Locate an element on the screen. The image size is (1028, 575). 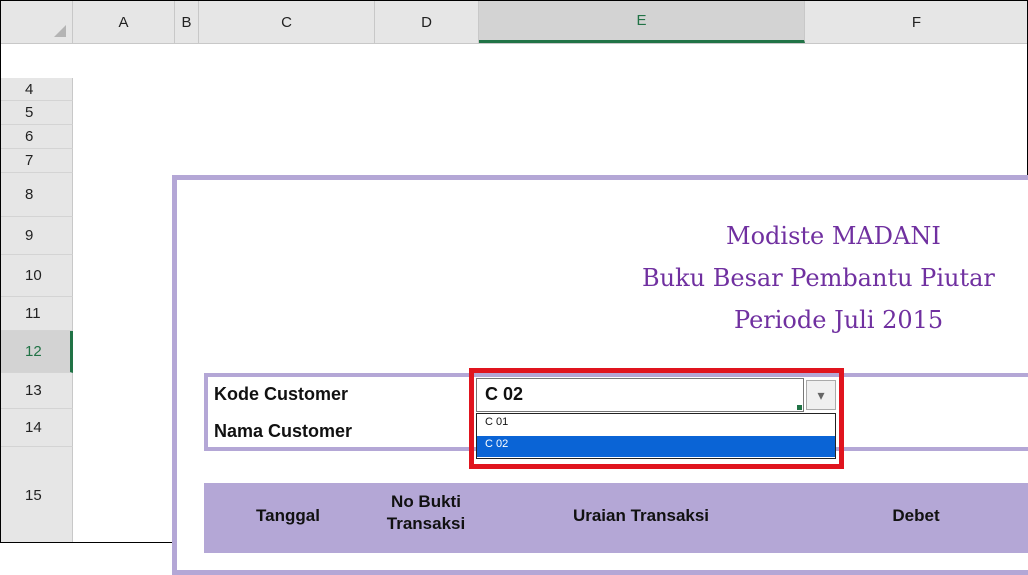
row-header-12: 12 is located at coordinates (37, 352).